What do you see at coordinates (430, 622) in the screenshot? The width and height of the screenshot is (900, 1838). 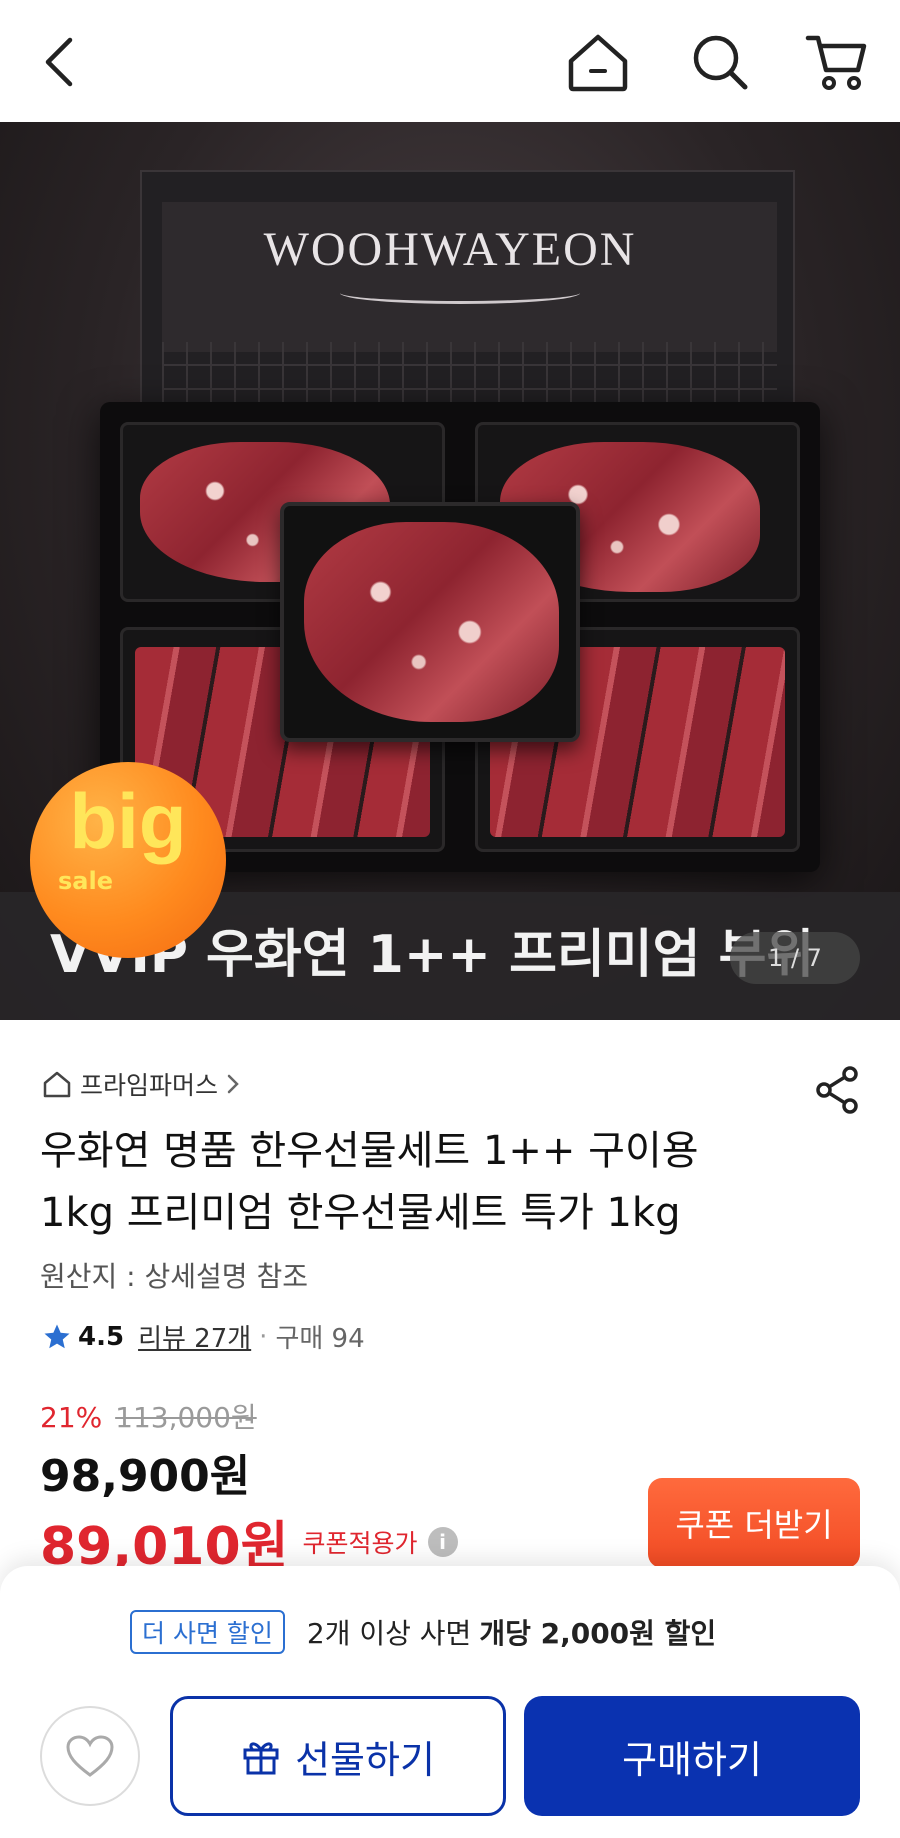 I see `center-tray-graphic` at bounding box center [430, 622].